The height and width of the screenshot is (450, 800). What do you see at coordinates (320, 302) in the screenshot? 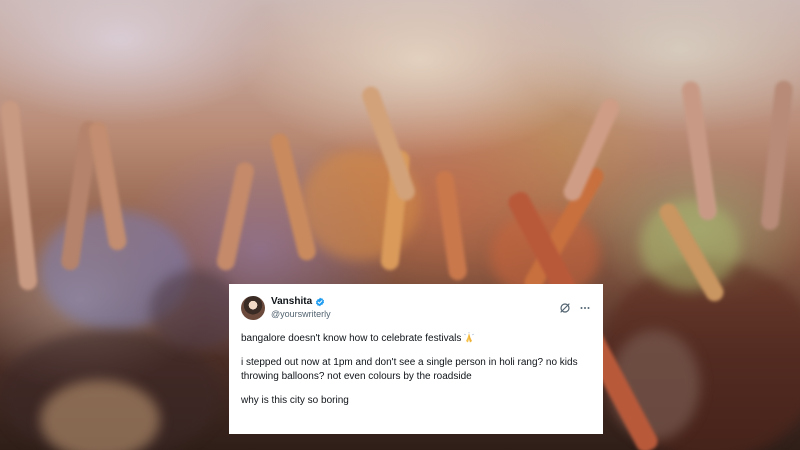
I see `verified-badge-icon` at bounding box center [320, 302].